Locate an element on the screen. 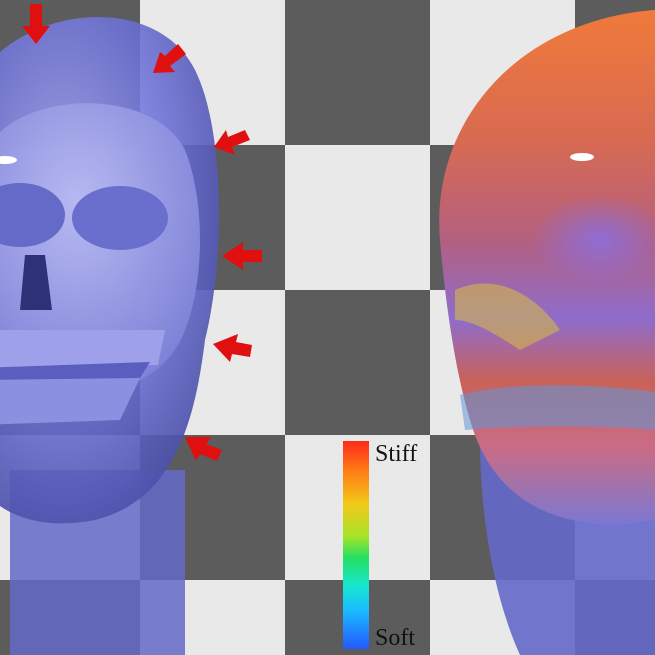 The height and width of the screenshot is (655, 655). stiffness-colorbar is located at coordinates (356, 545).